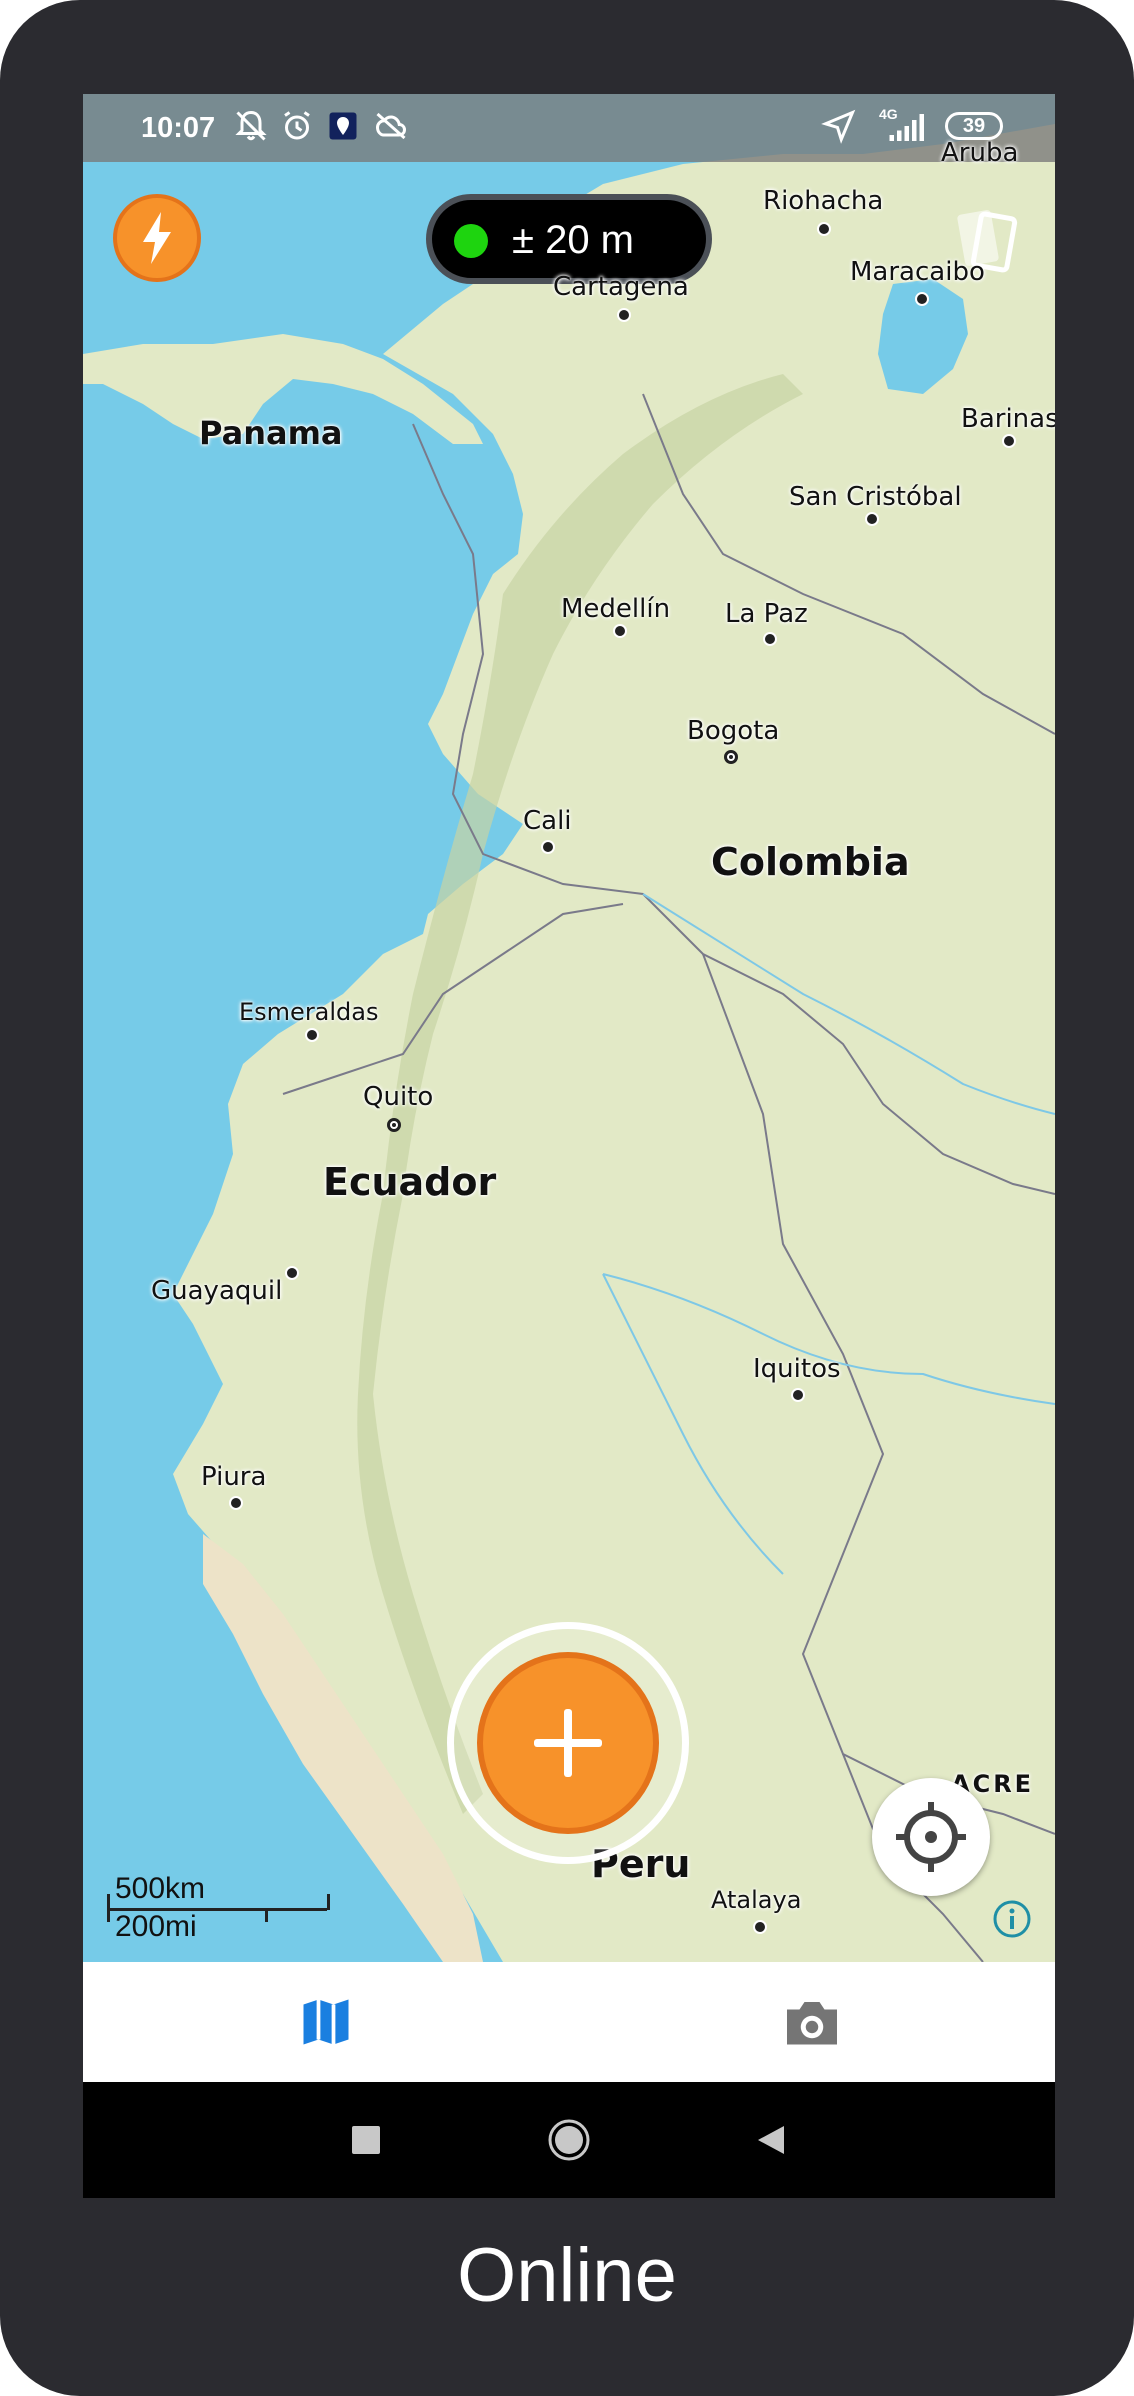  Describe the element at coordinates (398, 1097) in the screenshot. I see `city-label-quito: Quito` at that location.